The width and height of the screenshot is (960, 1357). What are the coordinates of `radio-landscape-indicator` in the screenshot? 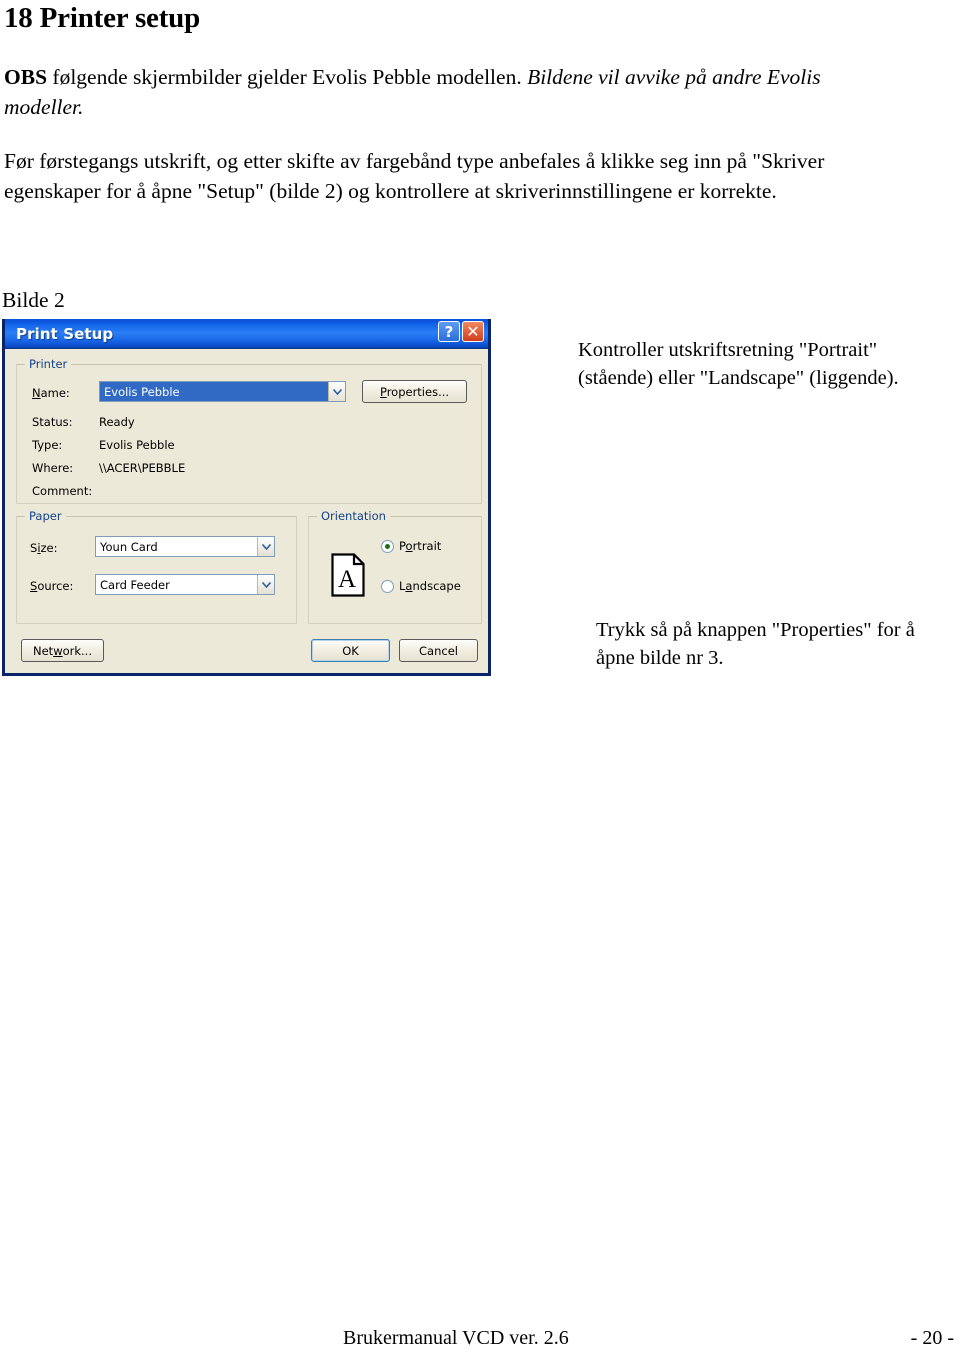 It's located at (387, 586).